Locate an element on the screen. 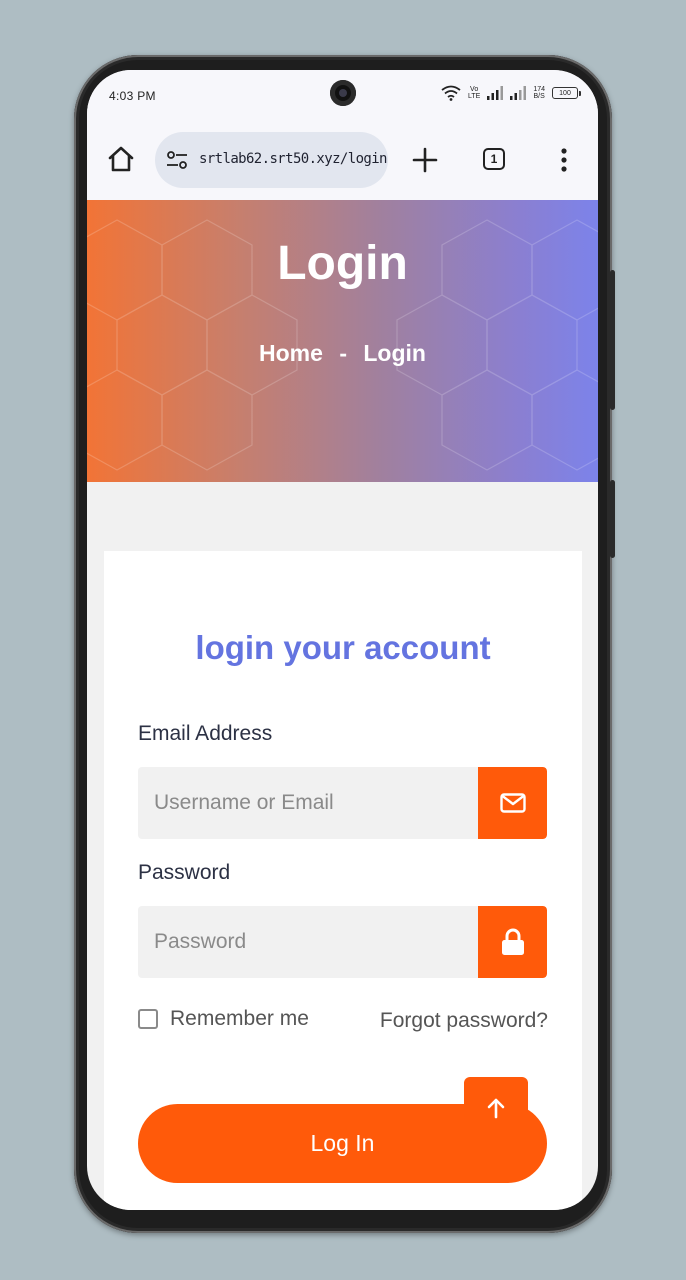 Image resolution: width=686 pixels, height=1280 pixels. battery-icon: 100 is located at coordinates (566, 93).